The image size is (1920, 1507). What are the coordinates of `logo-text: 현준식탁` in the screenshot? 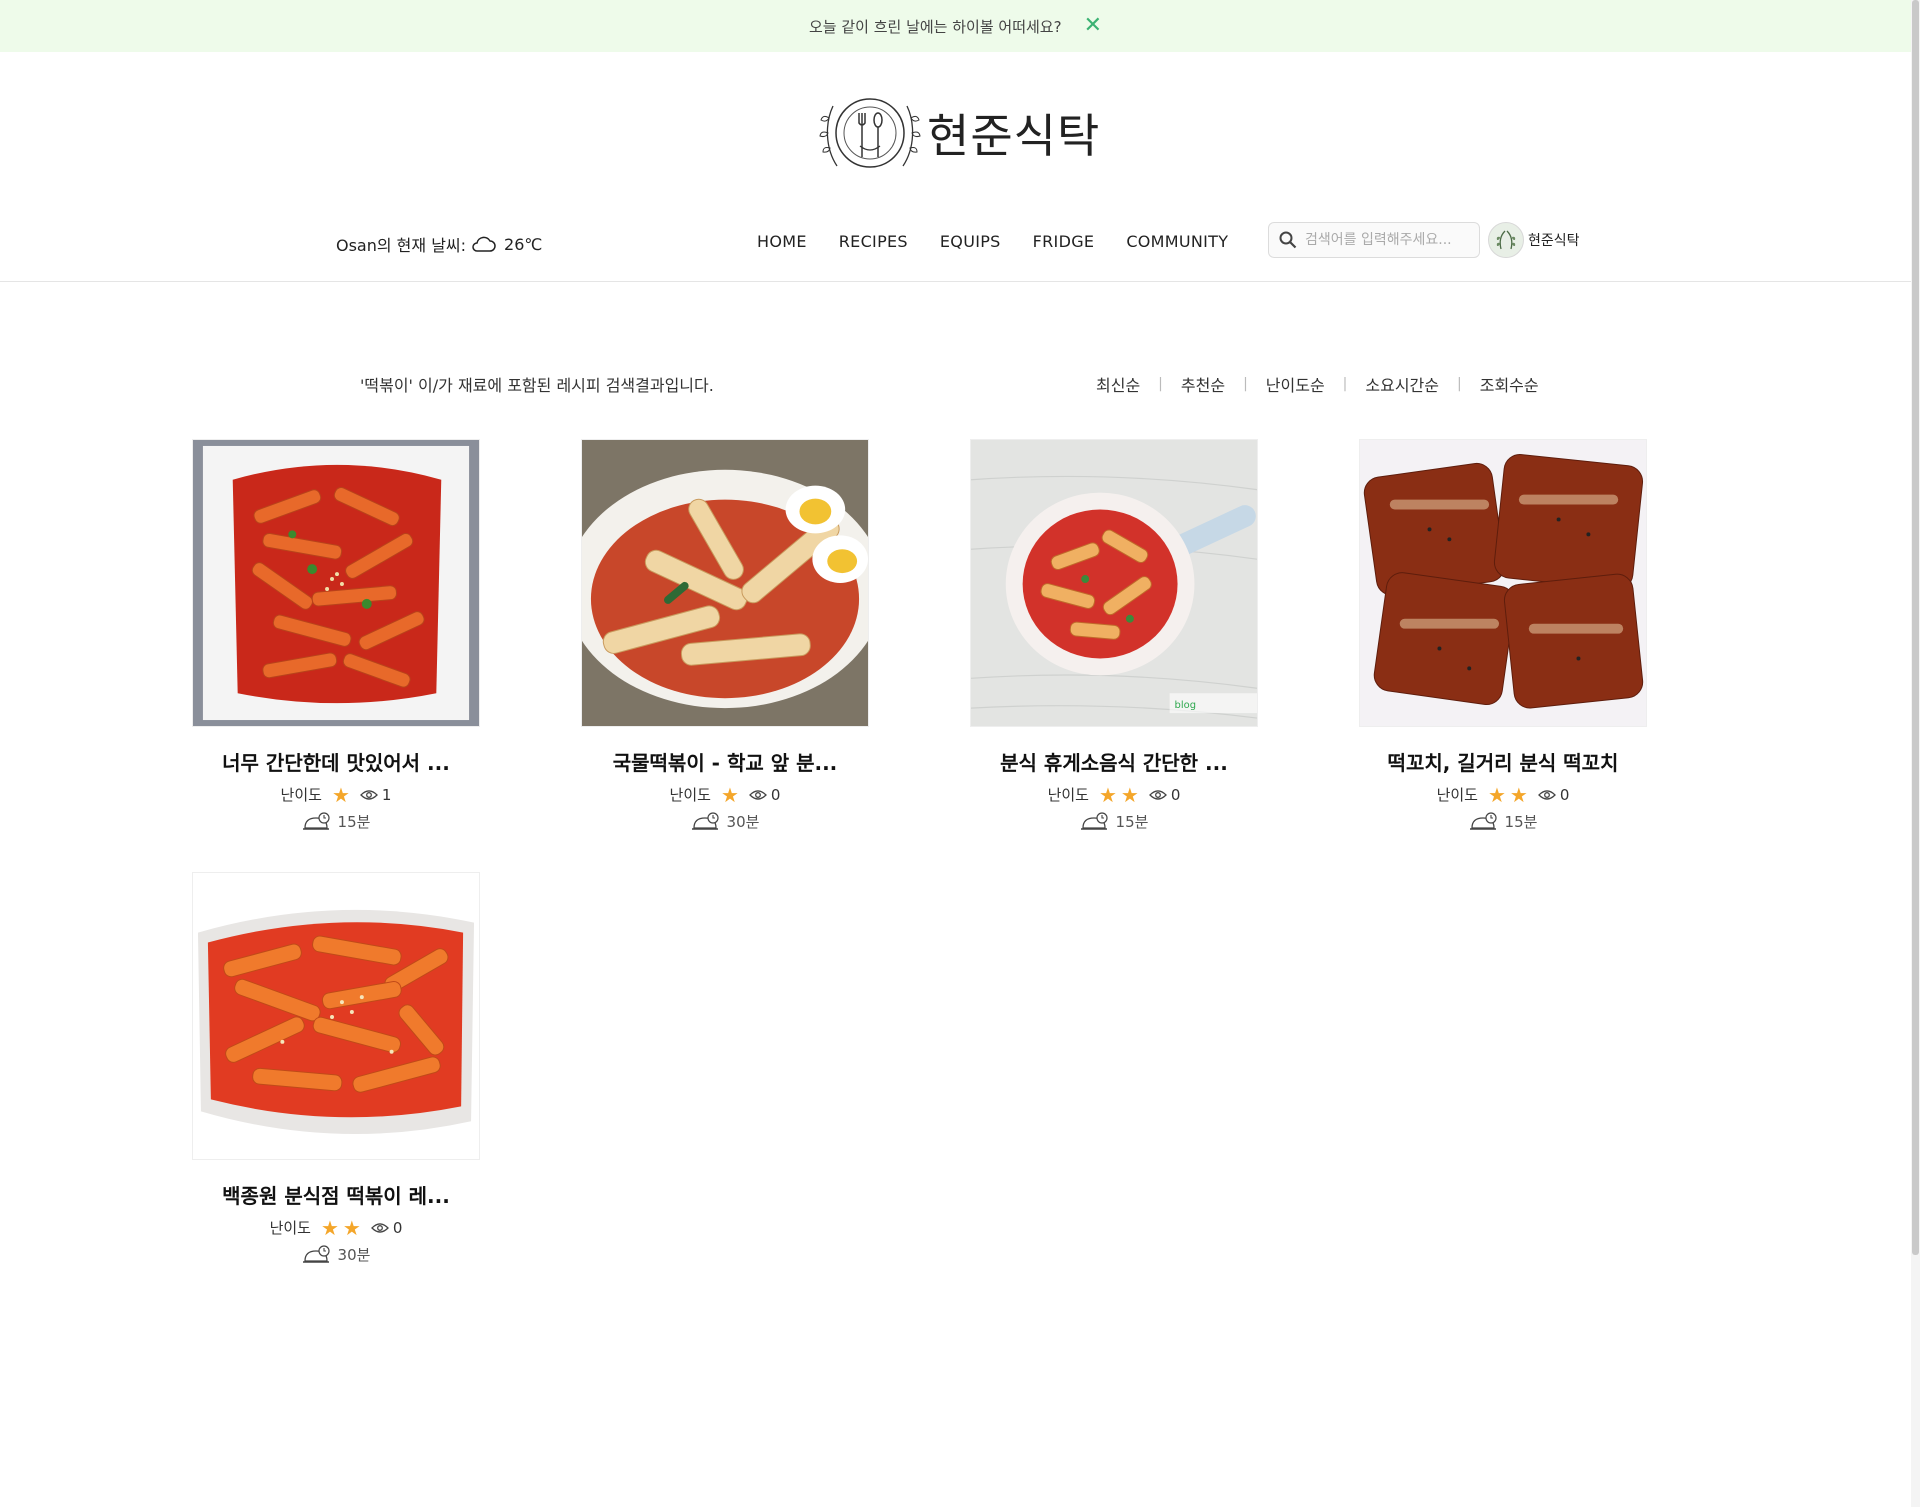 It's located at (1014, 136).